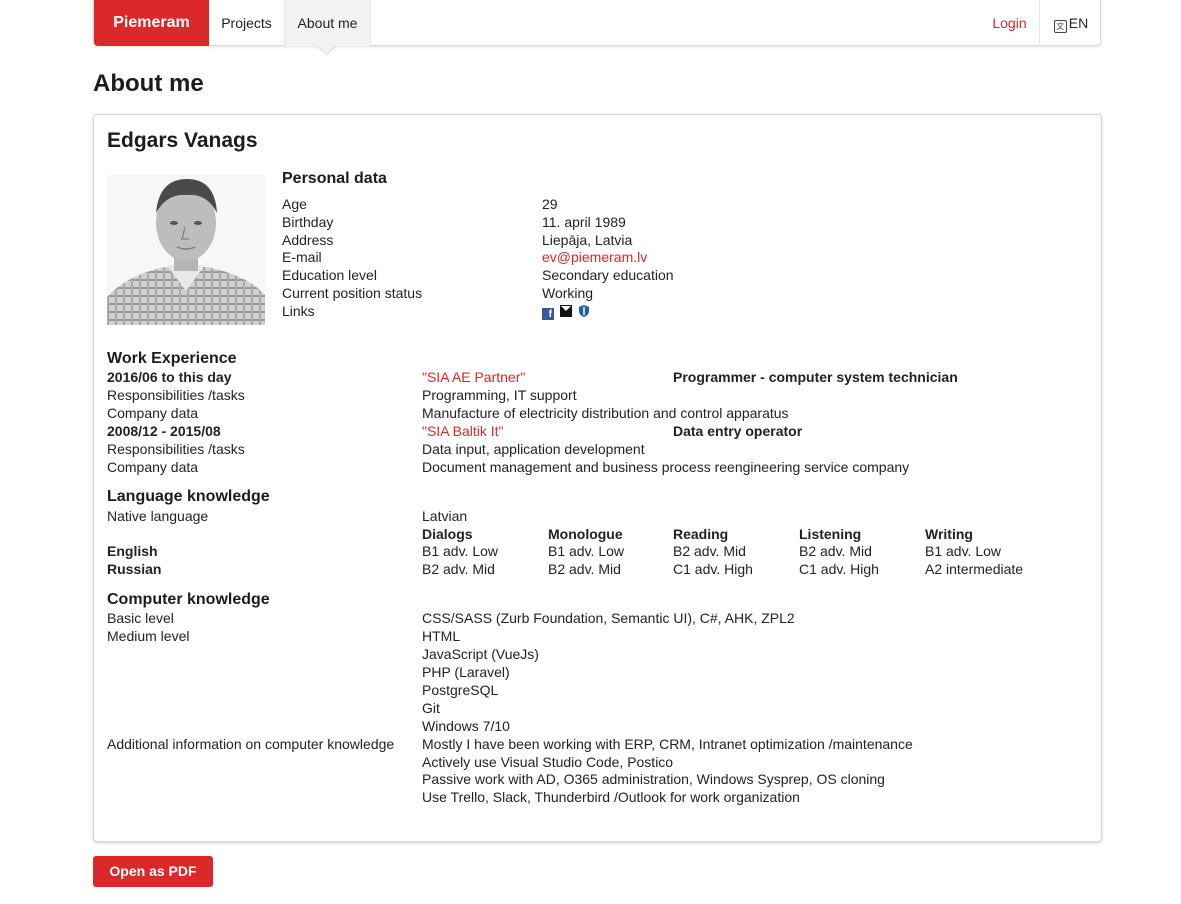  Describe the element at coordinates (949, 534) in the screenshot. I see `lang-col-writing: Writing` at that location.